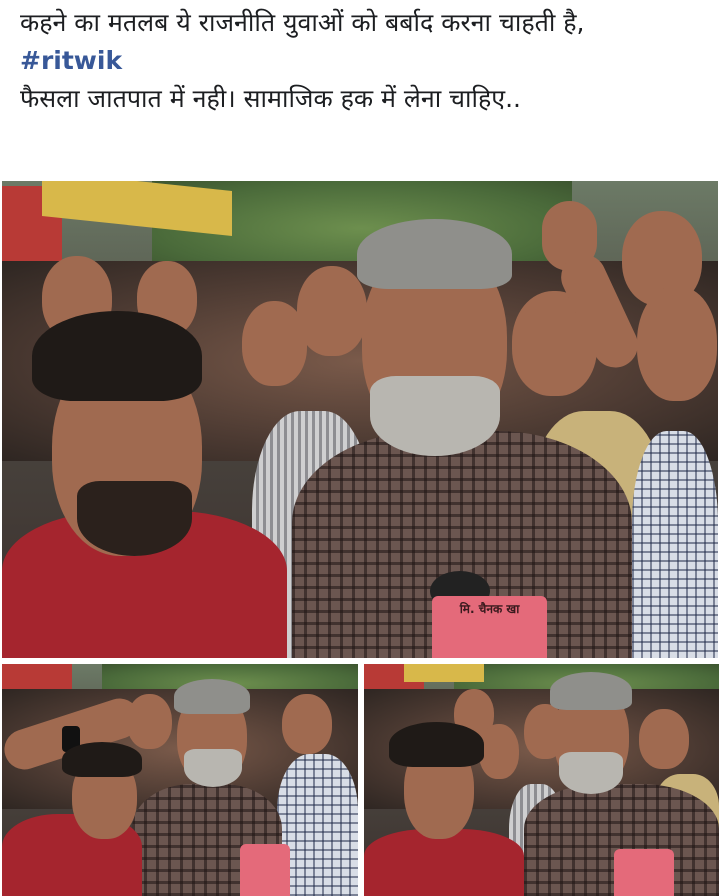 This screenshot has width=719, height=896. What do you see at coordinates (675, 544) in the screenshot?
I see `blue-check-shirt-person` at bounding box center [675, 544].